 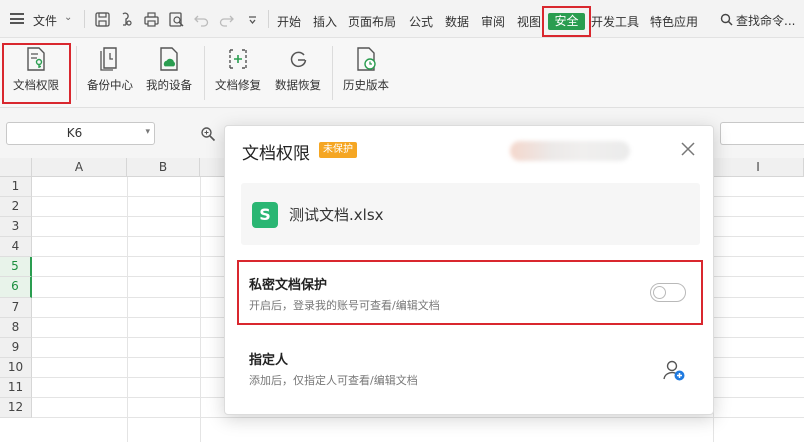 I want to click on row-header: 8, so click(x=16, y=328).